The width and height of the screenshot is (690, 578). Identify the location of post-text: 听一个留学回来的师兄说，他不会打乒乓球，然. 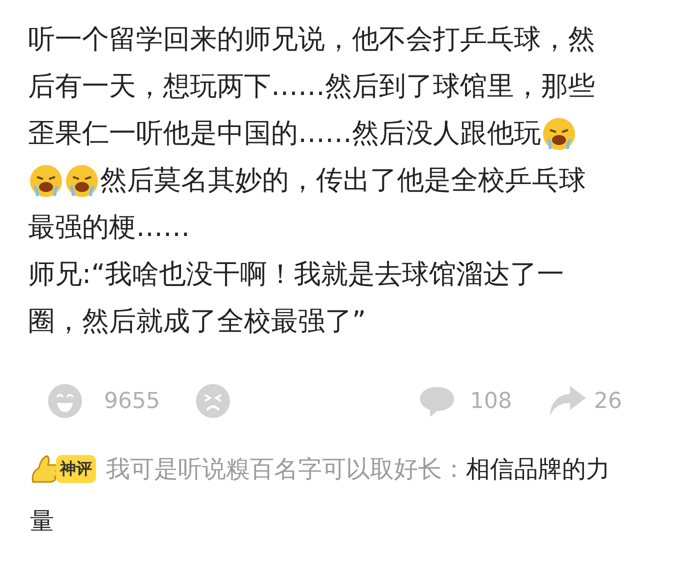
(311, 40).